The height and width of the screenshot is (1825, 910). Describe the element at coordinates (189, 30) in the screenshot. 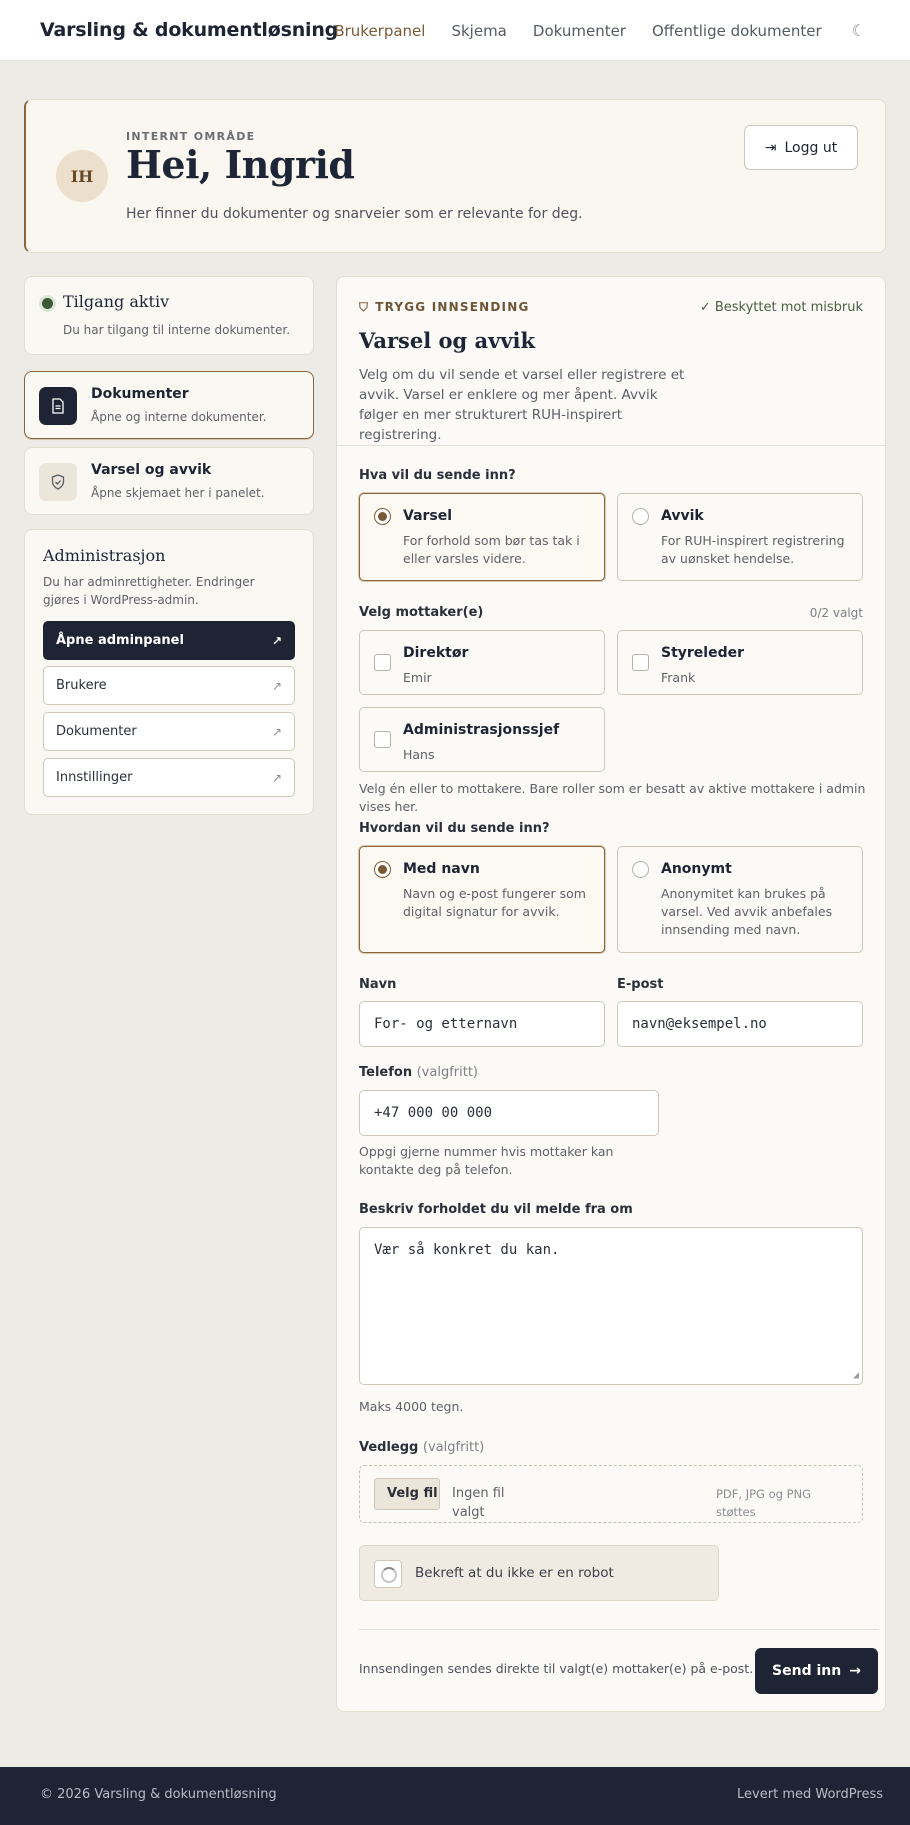

I see `site-brand: Varsling & dokumentløsning` at that location.